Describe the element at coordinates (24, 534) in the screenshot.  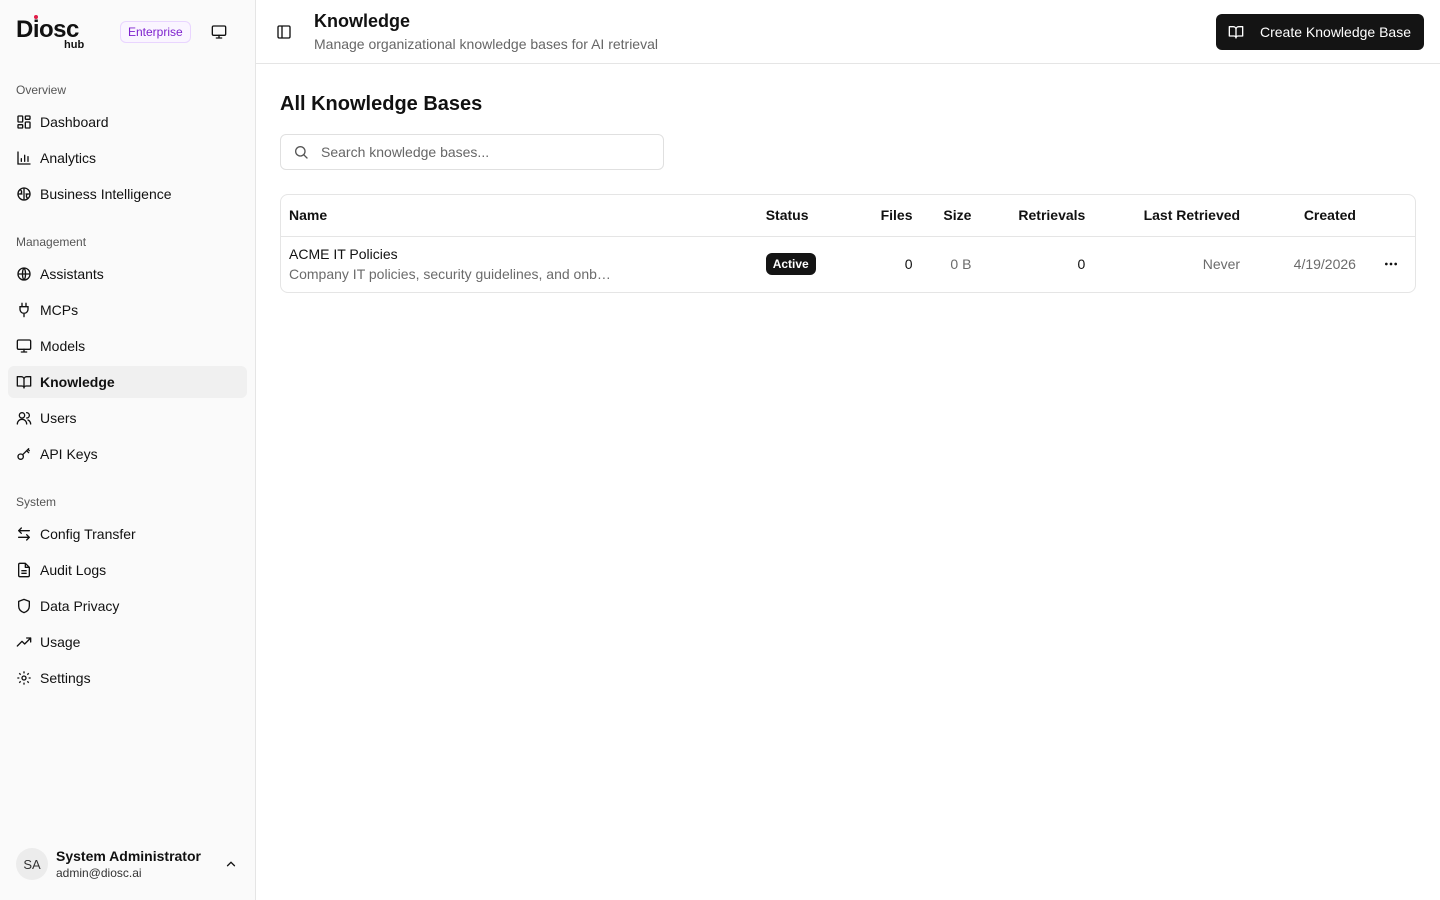
I see `arrows-transfer-icon` at that location.